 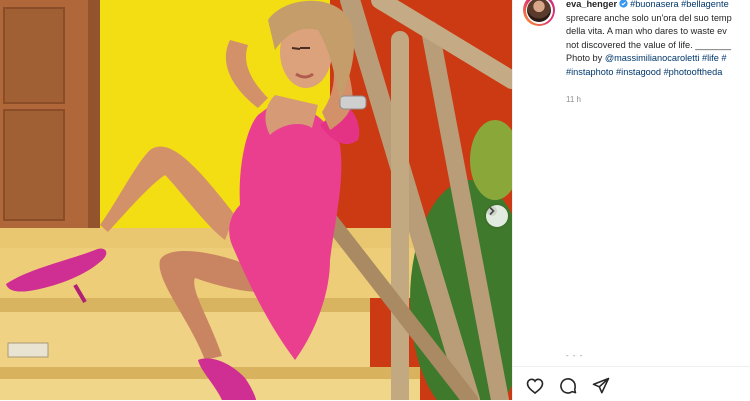 What do you see at coordinates (646, 31) in the screenshot?
I see `caption-line-3: della vita. A man who dares to waste ev` at bounding box center [646, 31].